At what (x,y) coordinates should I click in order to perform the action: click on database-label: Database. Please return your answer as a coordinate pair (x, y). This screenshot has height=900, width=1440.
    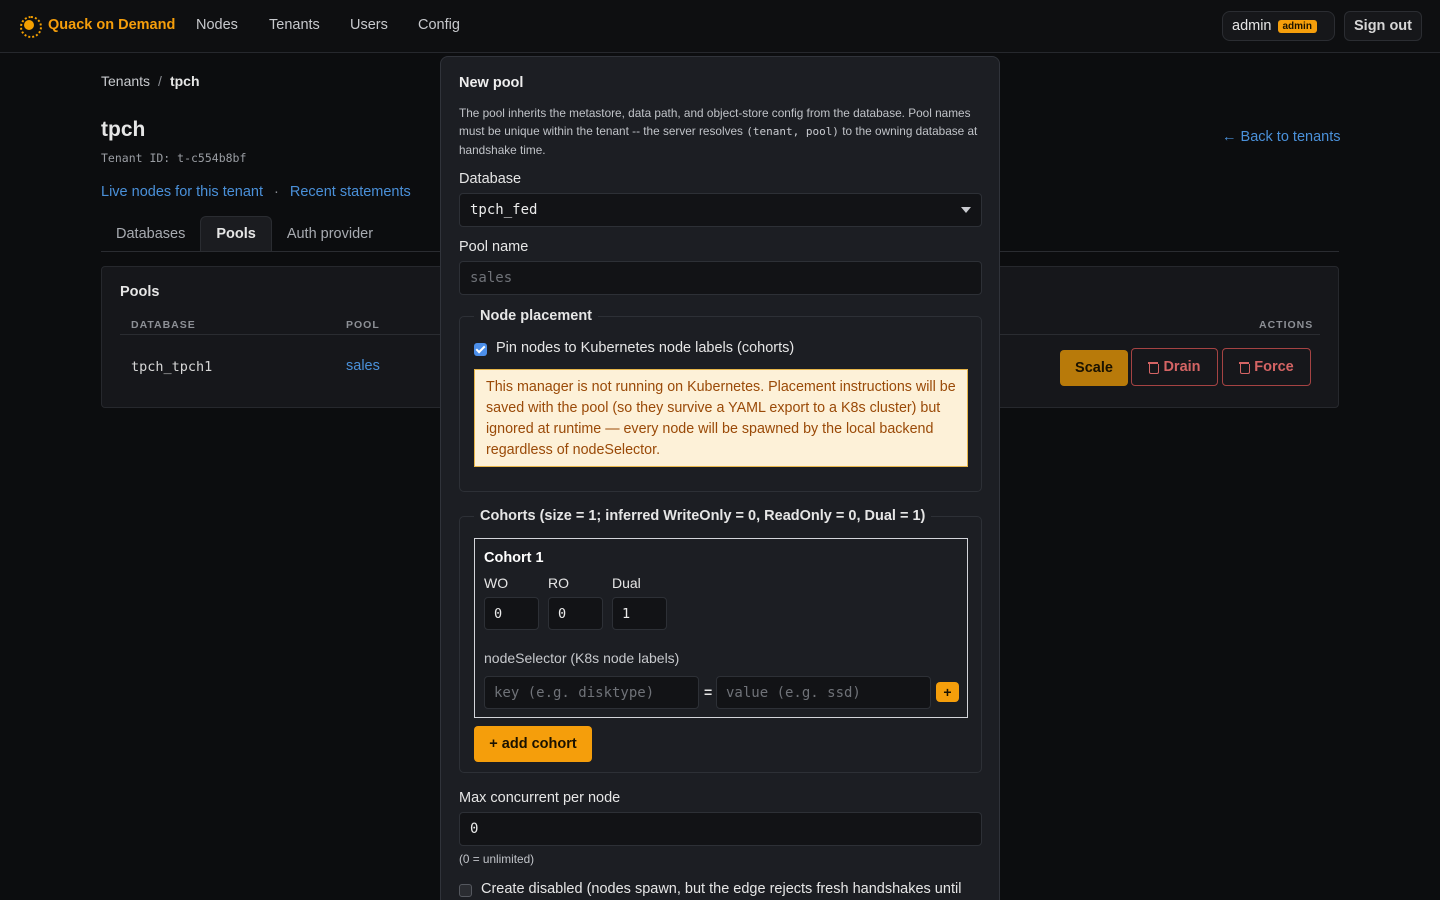
    Looking at the image, I should click on (490, 179).